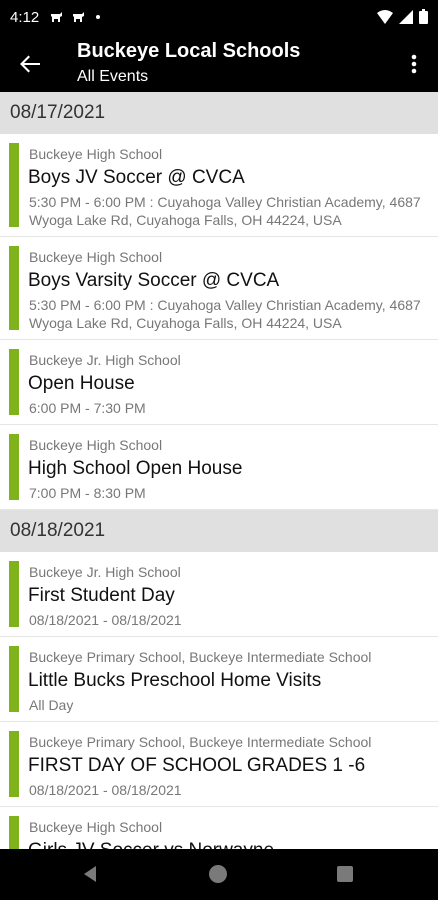 The height and width of the screenshot is (900, 438). Describe the element at coordinates (136, 177) in the screenshot. I see `event-name: Boys JV Soccer @ CVCA` at that location.